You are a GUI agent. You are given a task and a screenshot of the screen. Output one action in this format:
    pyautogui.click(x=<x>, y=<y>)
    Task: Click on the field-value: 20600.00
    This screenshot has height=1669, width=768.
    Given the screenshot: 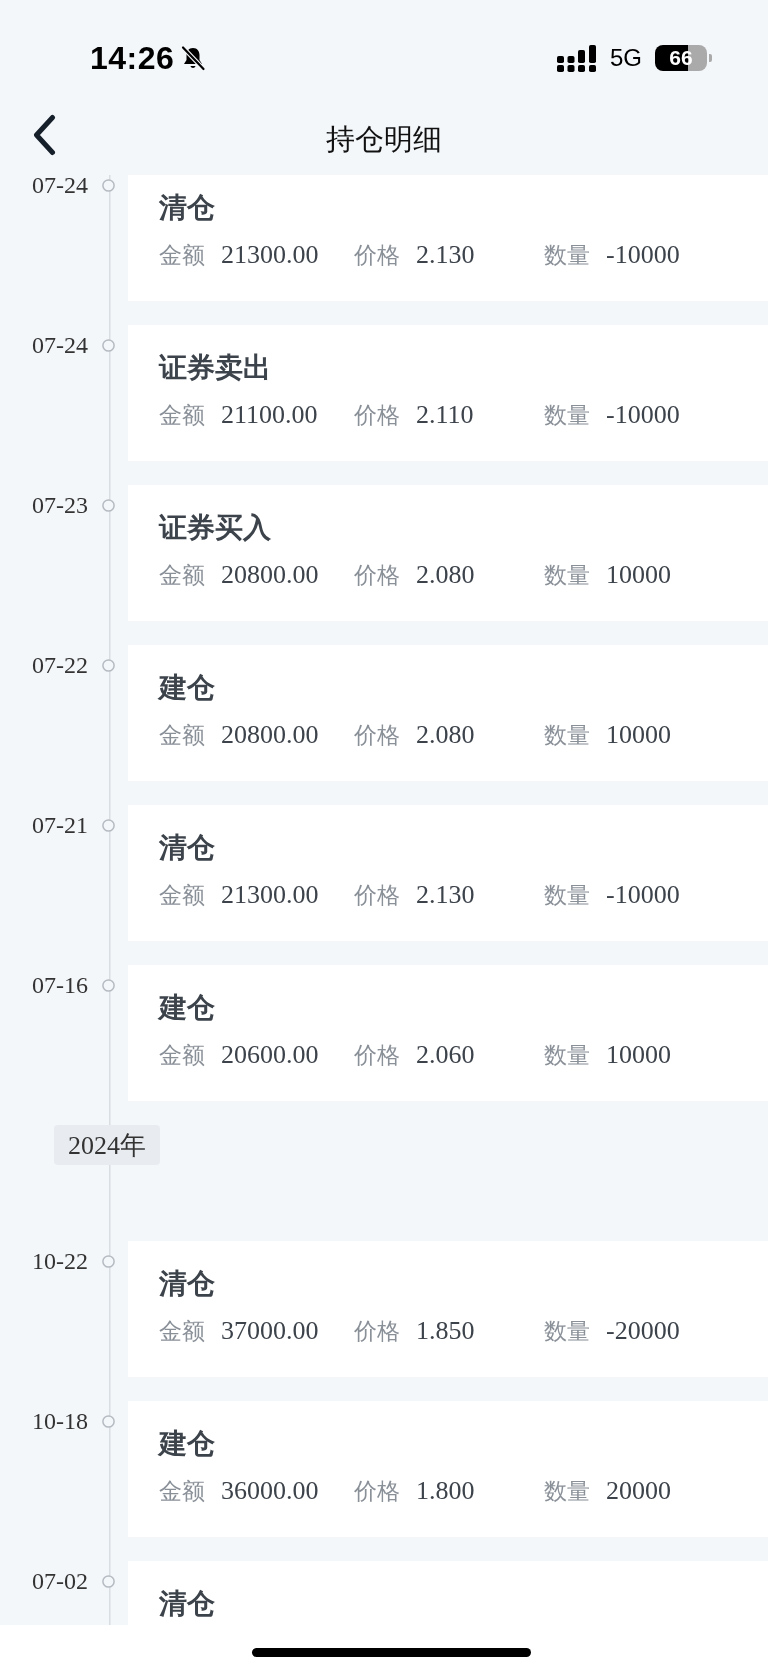 What is the action you would take?
    pyautogui.click(x=270, y=1055)
    